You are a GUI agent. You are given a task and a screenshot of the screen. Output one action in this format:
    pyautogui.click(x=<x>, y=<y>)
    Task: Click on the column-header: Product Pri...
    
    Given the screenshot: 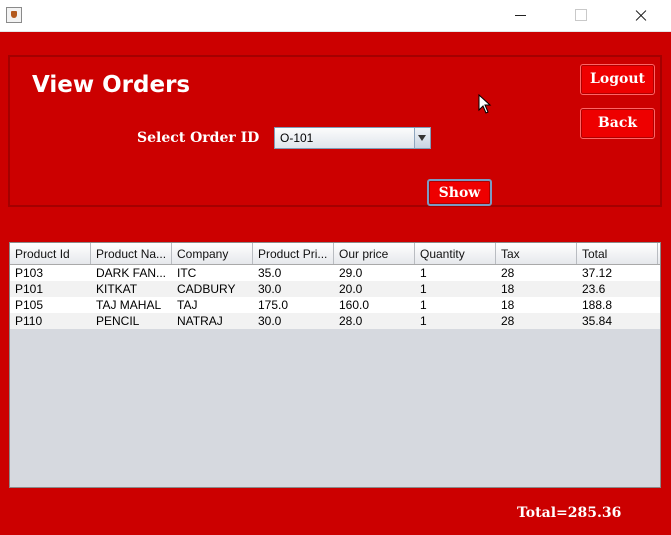 What is the action you would take?
    pyautogui.click(x=293, y=253)
    